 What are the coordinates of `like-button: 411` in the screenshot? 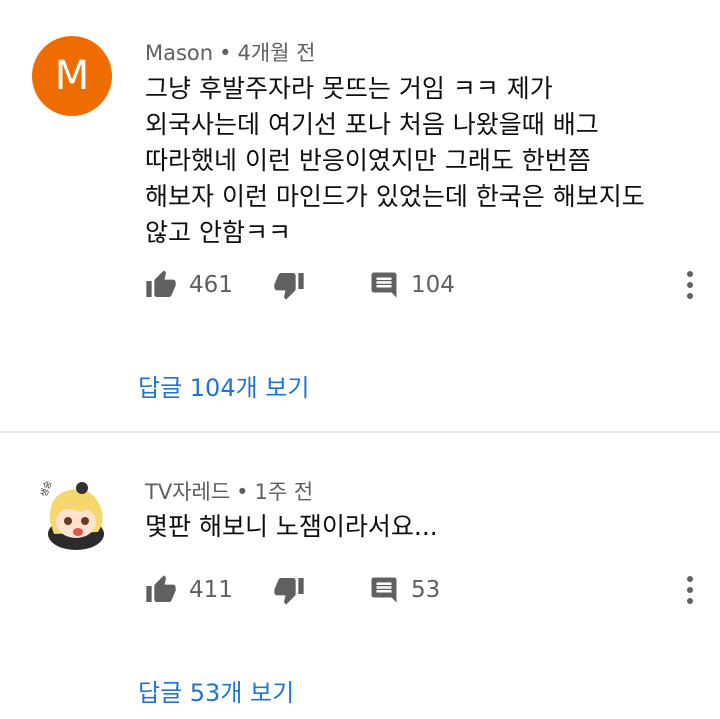 It's located at (189, 590).